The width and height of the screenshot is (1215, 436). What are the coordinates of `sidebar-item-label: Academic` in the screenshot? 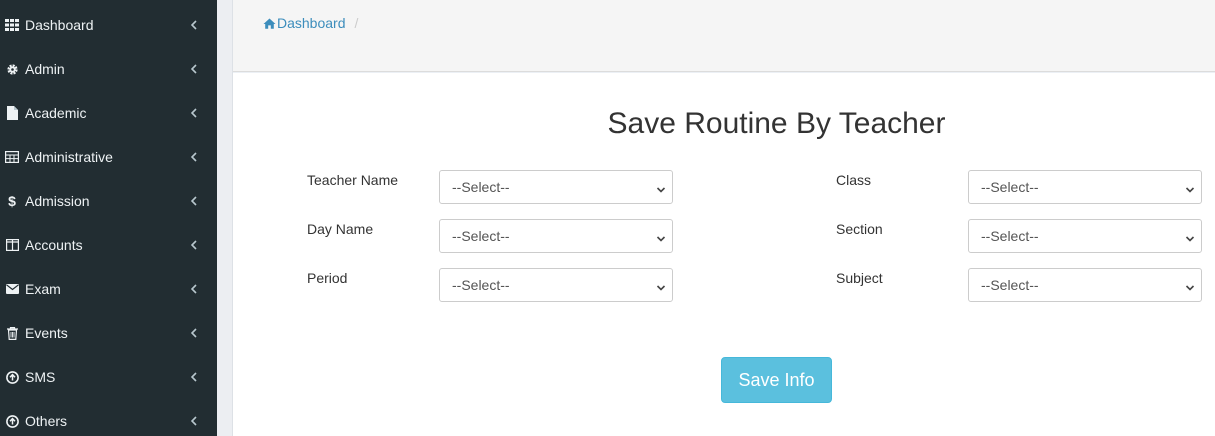 It's located at (56, 113).